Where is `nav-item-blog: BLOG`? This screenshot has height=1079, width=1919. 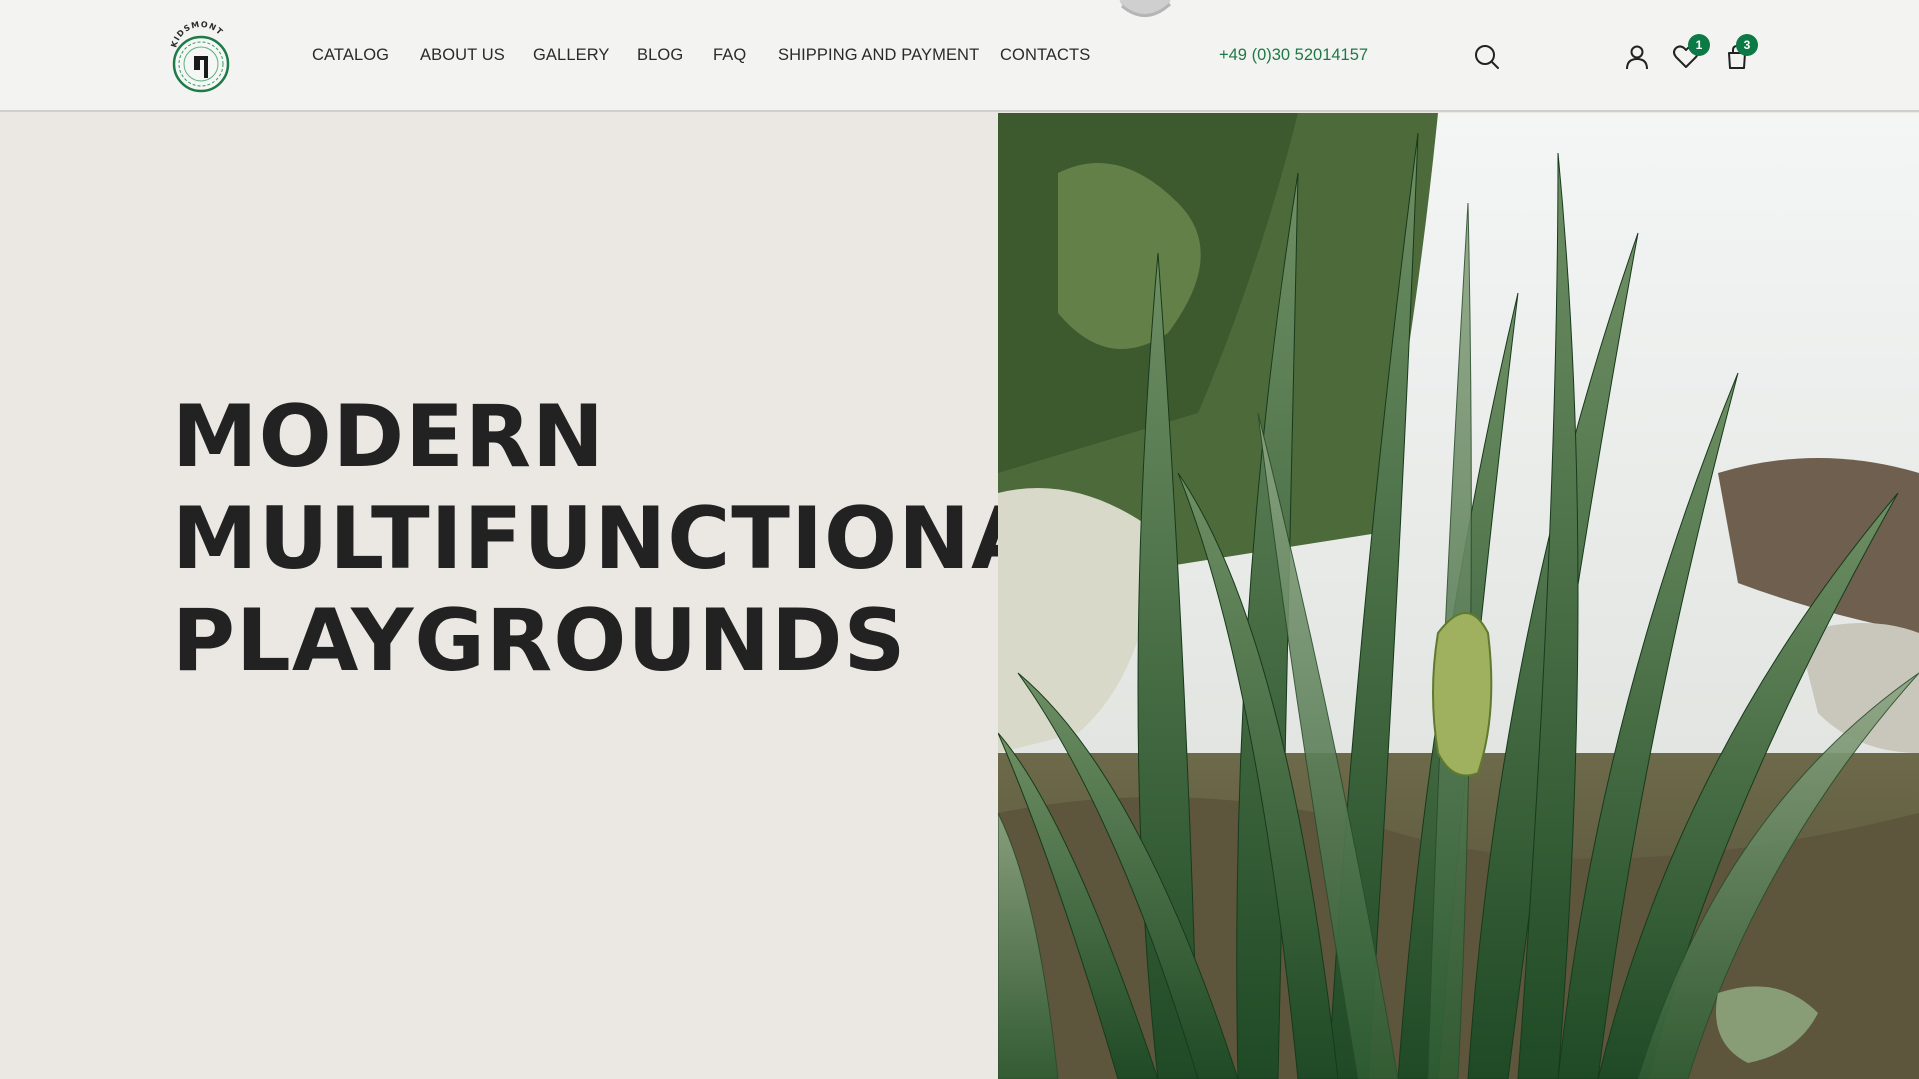 nav-item-blog: BLOG is located at coordinates (660, 55).